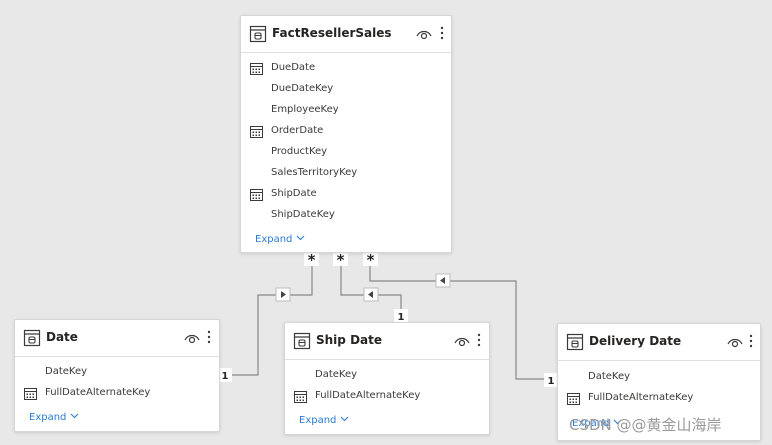 The height and width of the screenshot is (445, 772). I want to click on table-header: FactResellerSales, so click(346, 34).